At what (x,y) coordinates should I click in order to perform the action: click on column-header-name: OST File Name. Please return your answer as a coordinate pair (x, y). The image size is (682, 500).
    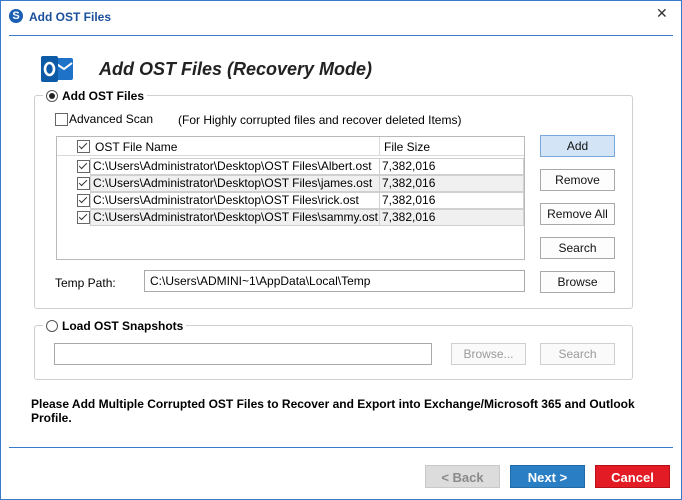
    Looking at the image, I should click on (136, 147).